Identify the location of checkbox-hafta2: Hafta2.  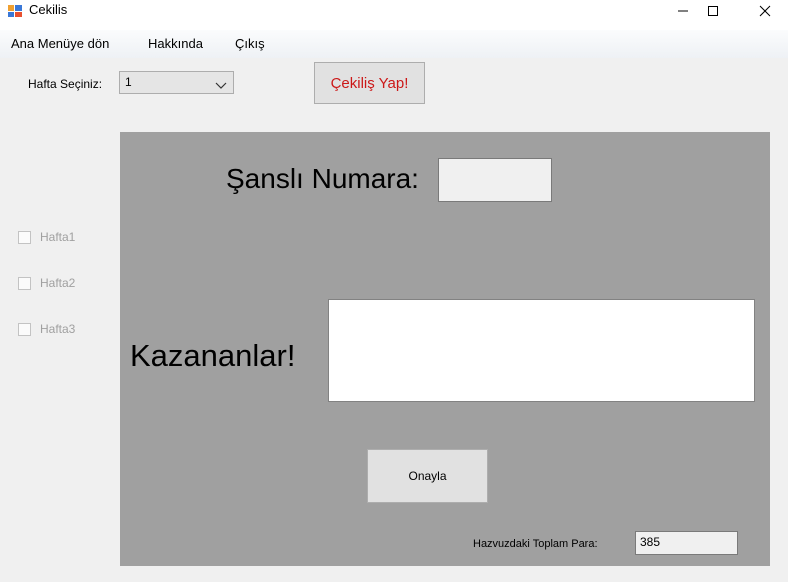
(46, 283).